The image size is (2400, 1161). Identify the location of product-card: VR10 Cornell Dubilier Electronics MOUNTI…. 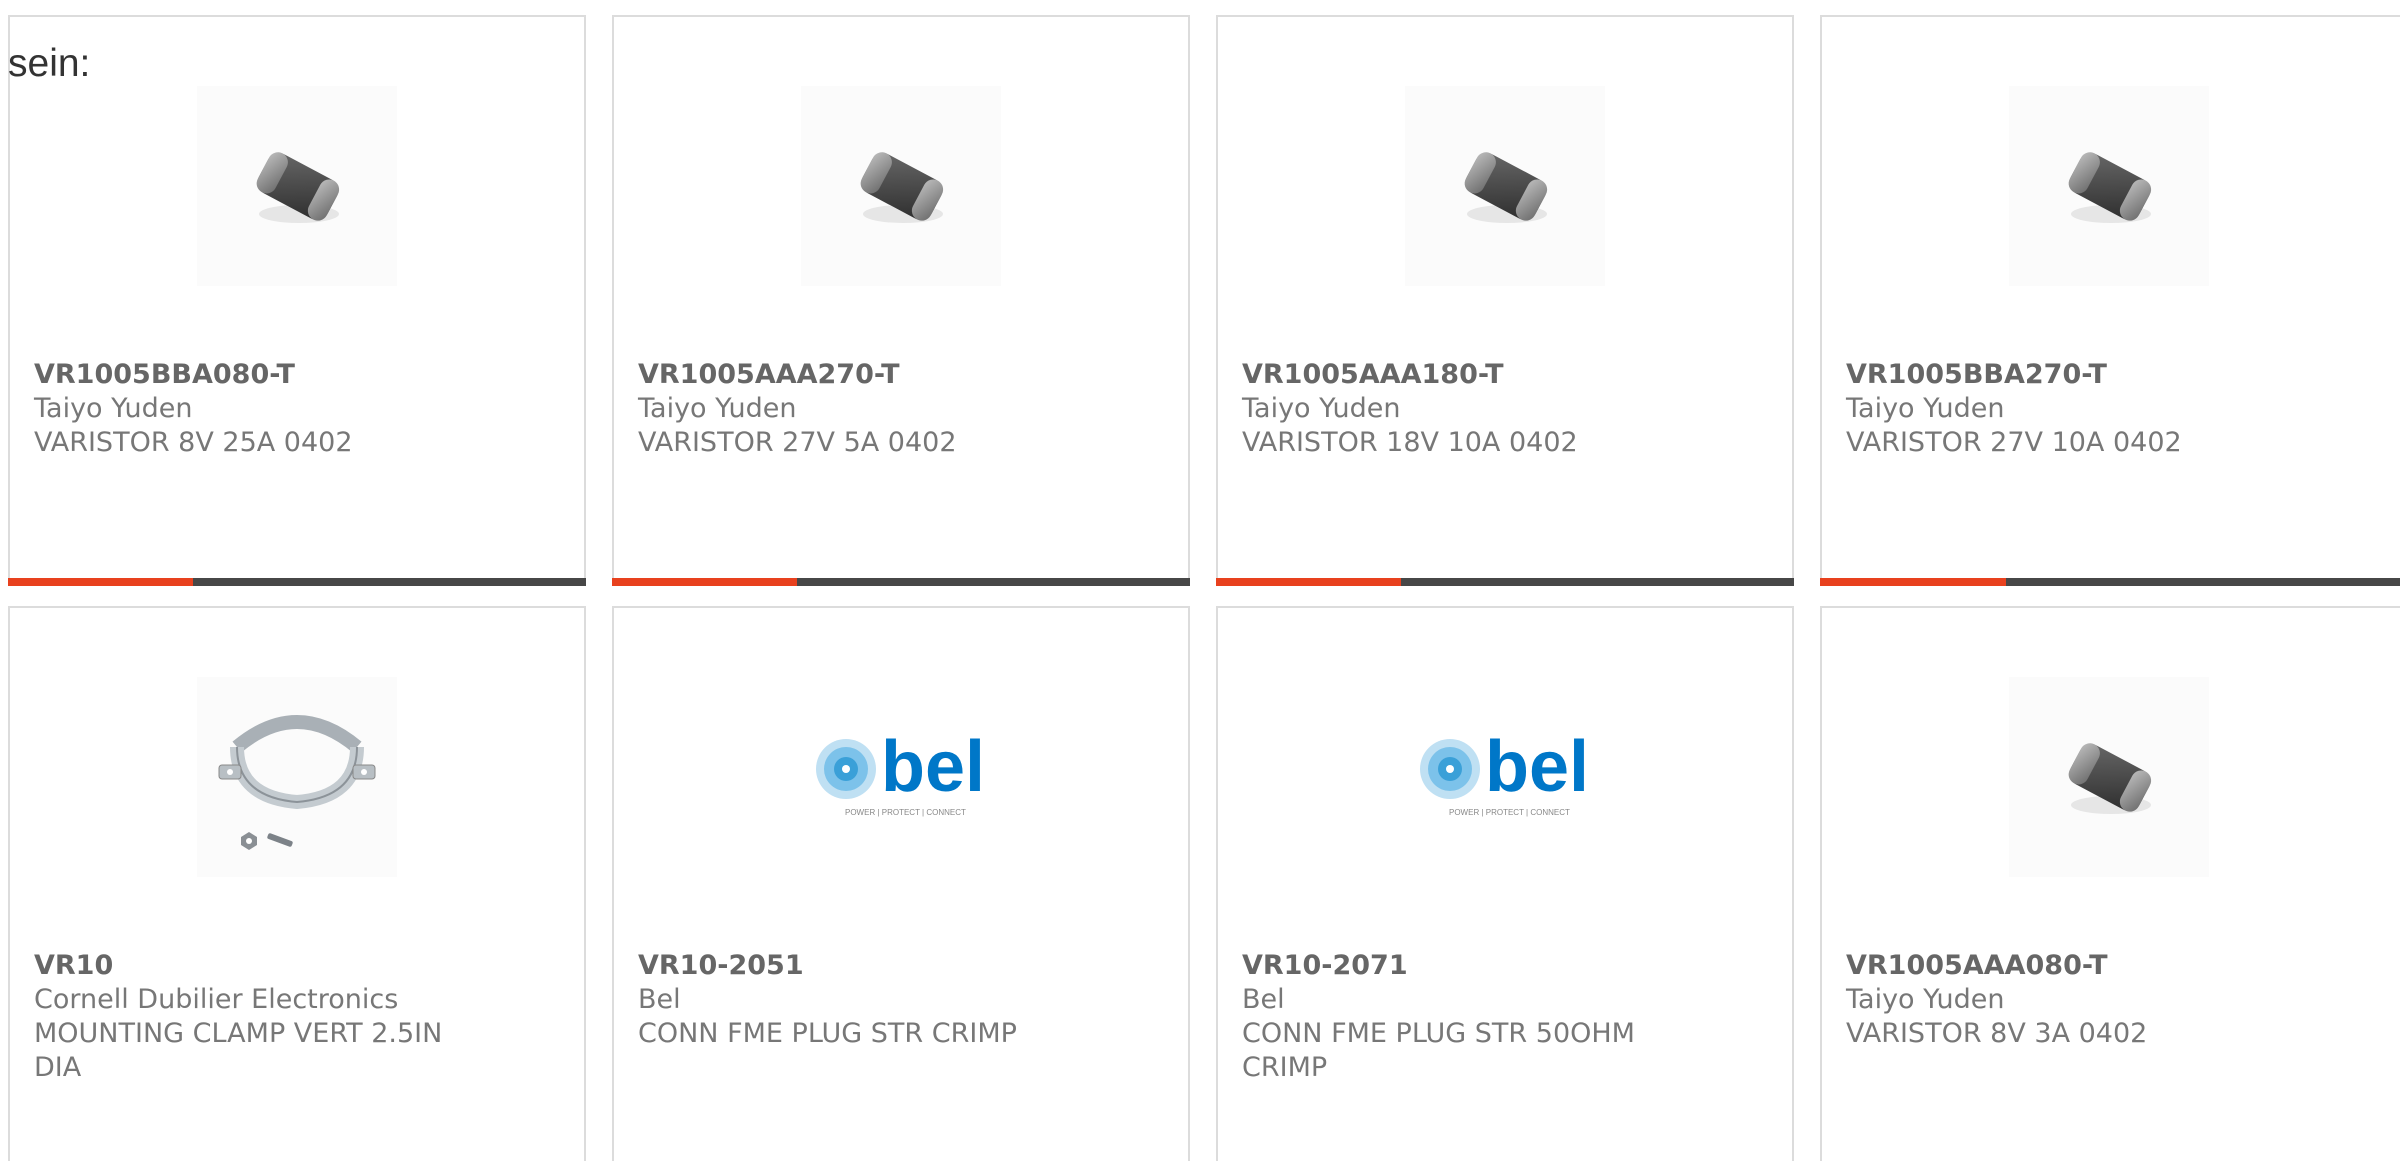
(297, 883).